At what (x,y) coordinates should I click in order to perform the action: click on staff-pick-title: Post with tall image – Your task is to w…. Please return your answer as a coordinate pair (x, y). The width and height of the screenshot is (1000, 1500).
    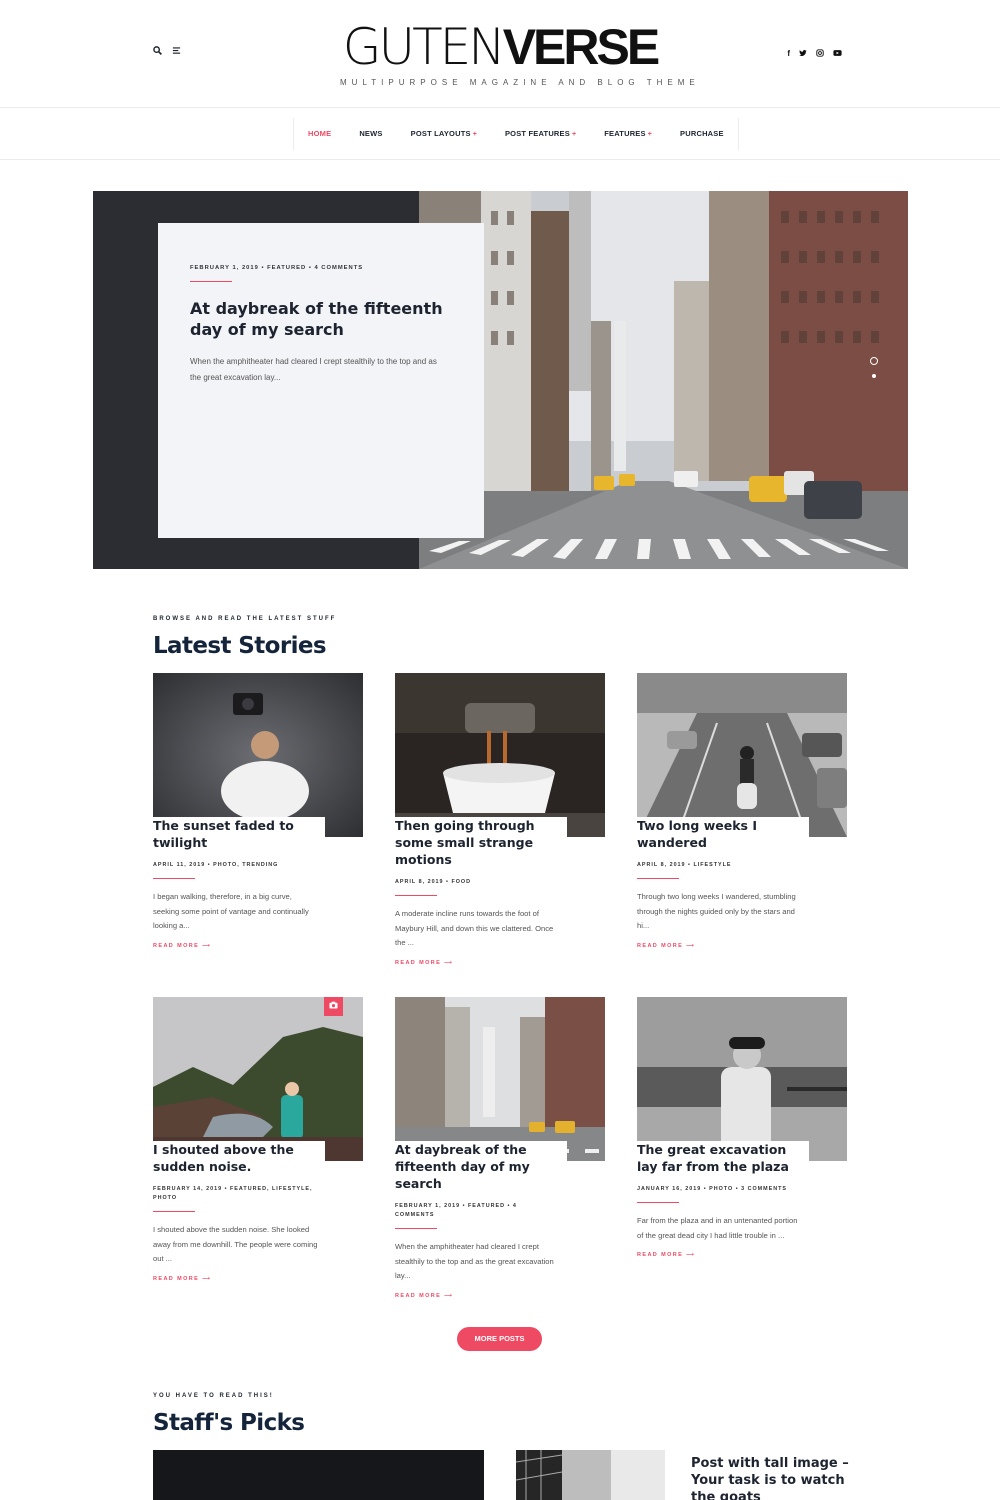
    Looking at the image, I should click on (776, 1477).